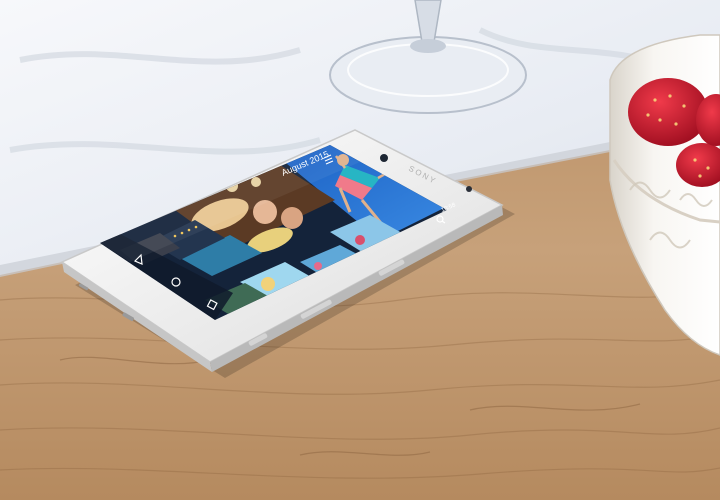 This screenshot has height=500, width=720. Describe the element at coordinates (292, 218) in the screenshot. I see `face` at that location.